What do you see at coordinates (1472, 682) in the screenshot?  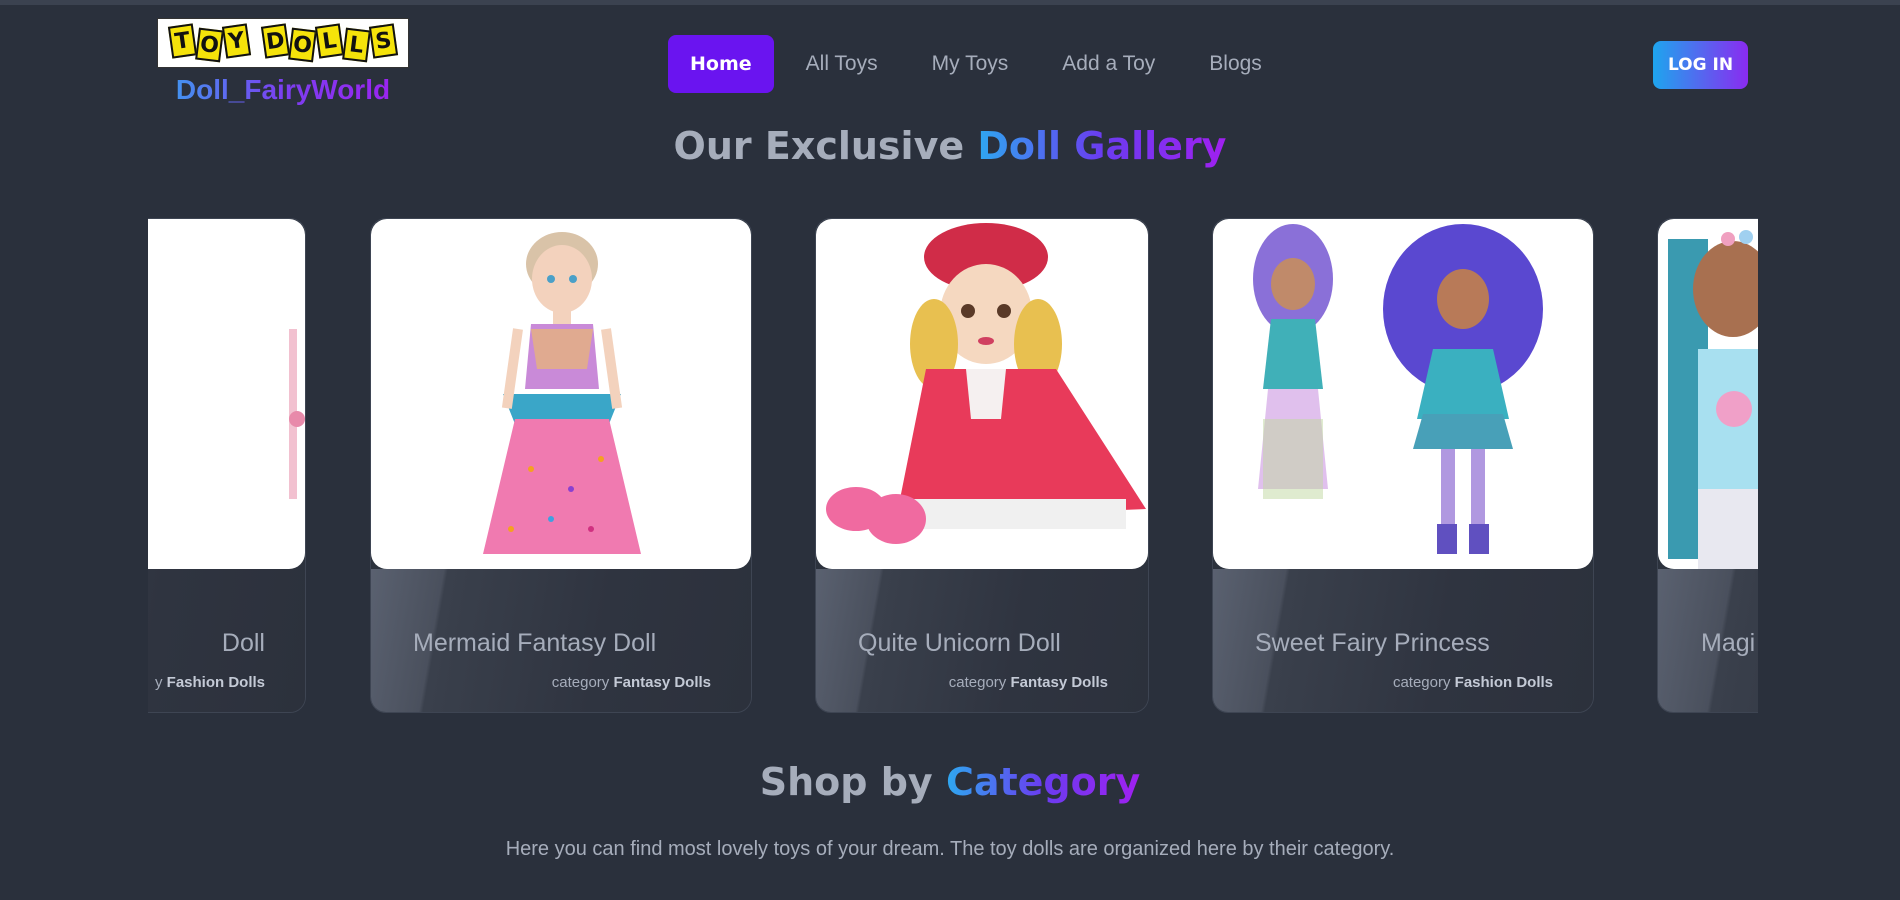 I see `card-category: category Fashion Dolls` at bounding box center [1472, 682].